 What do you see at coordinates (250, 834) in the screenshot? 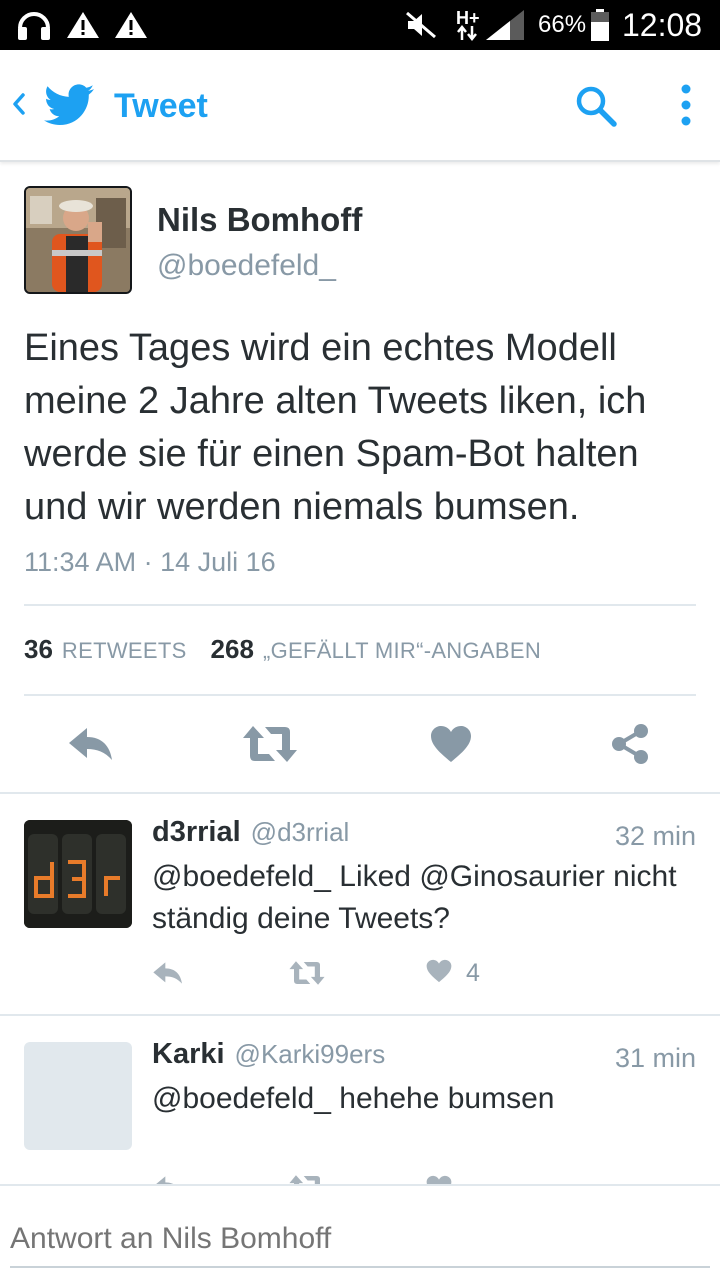
I see `reply-header: d3rrial @d3rrial` at bounding box center [250, 834].